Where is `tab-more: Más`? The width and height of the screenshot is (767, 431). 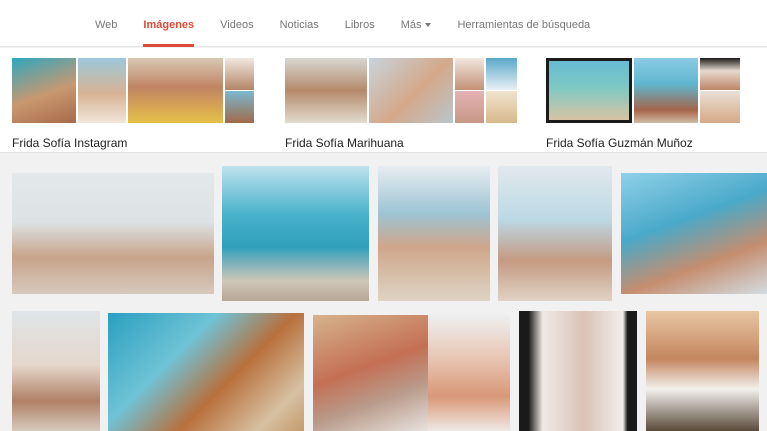 tab-more: Más is located at coordinates (416, 23).